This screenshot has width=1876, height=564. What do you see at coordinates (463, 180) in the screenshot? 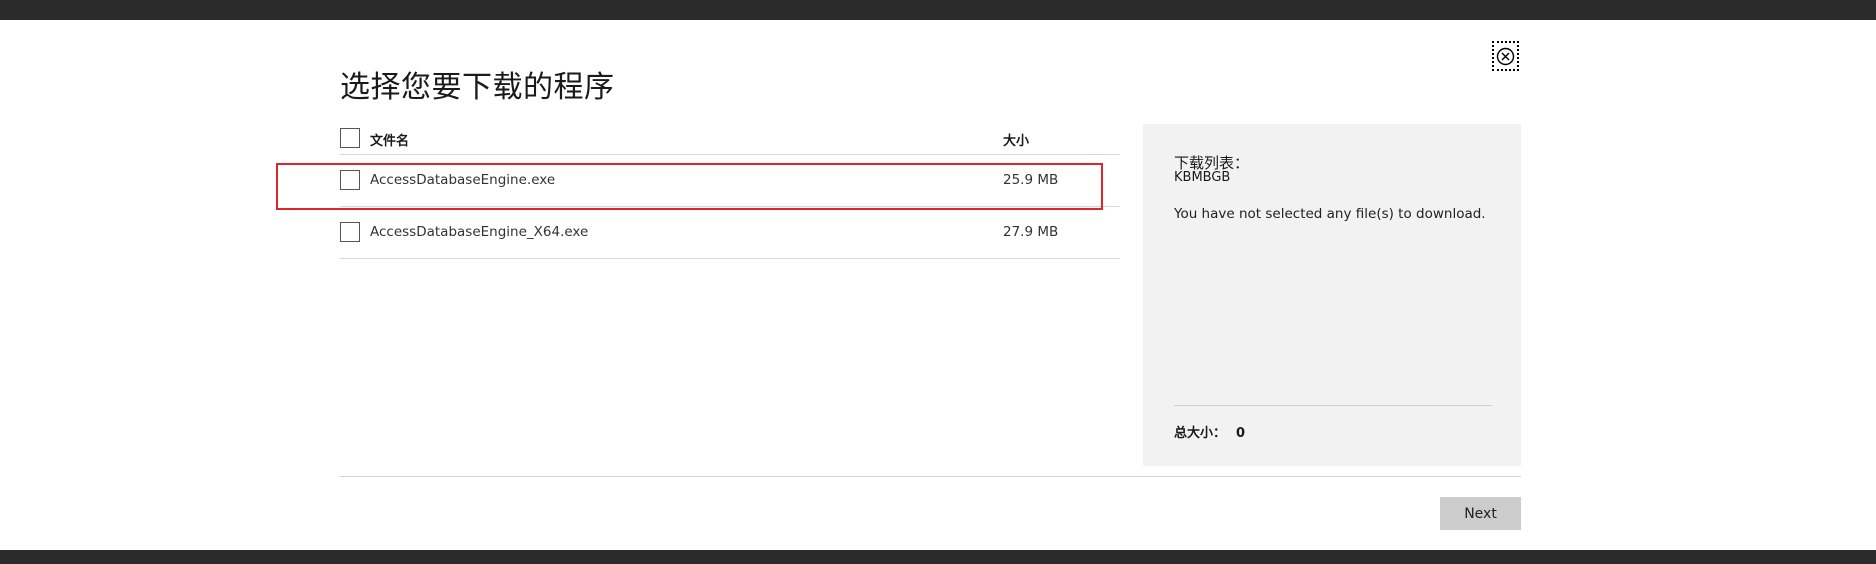
I see `file-name: AccessDatabaseEngine.exe` at bounding box center [463, 180].